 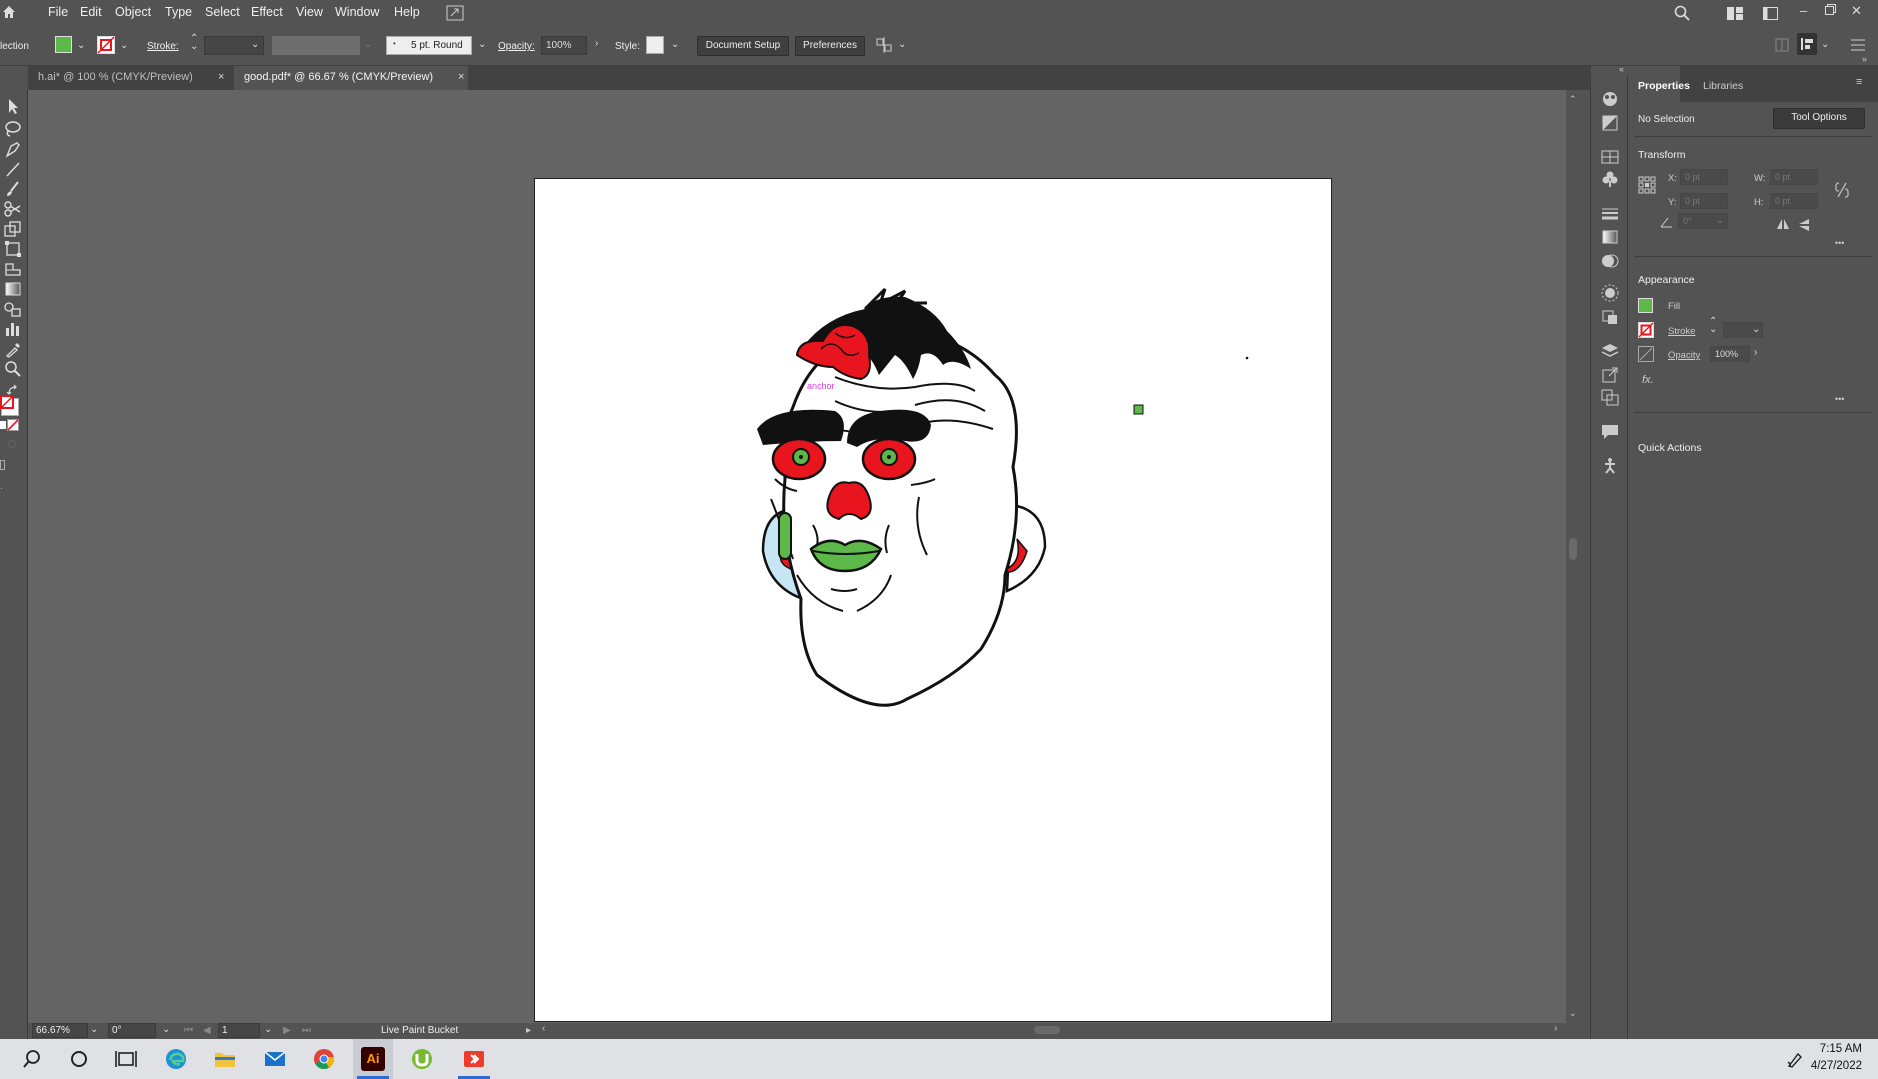 What do you see at coordinates (1864, 59) in the screenshot?
I see `panel-expand-icon: »` at bounding box center [1864, 59].